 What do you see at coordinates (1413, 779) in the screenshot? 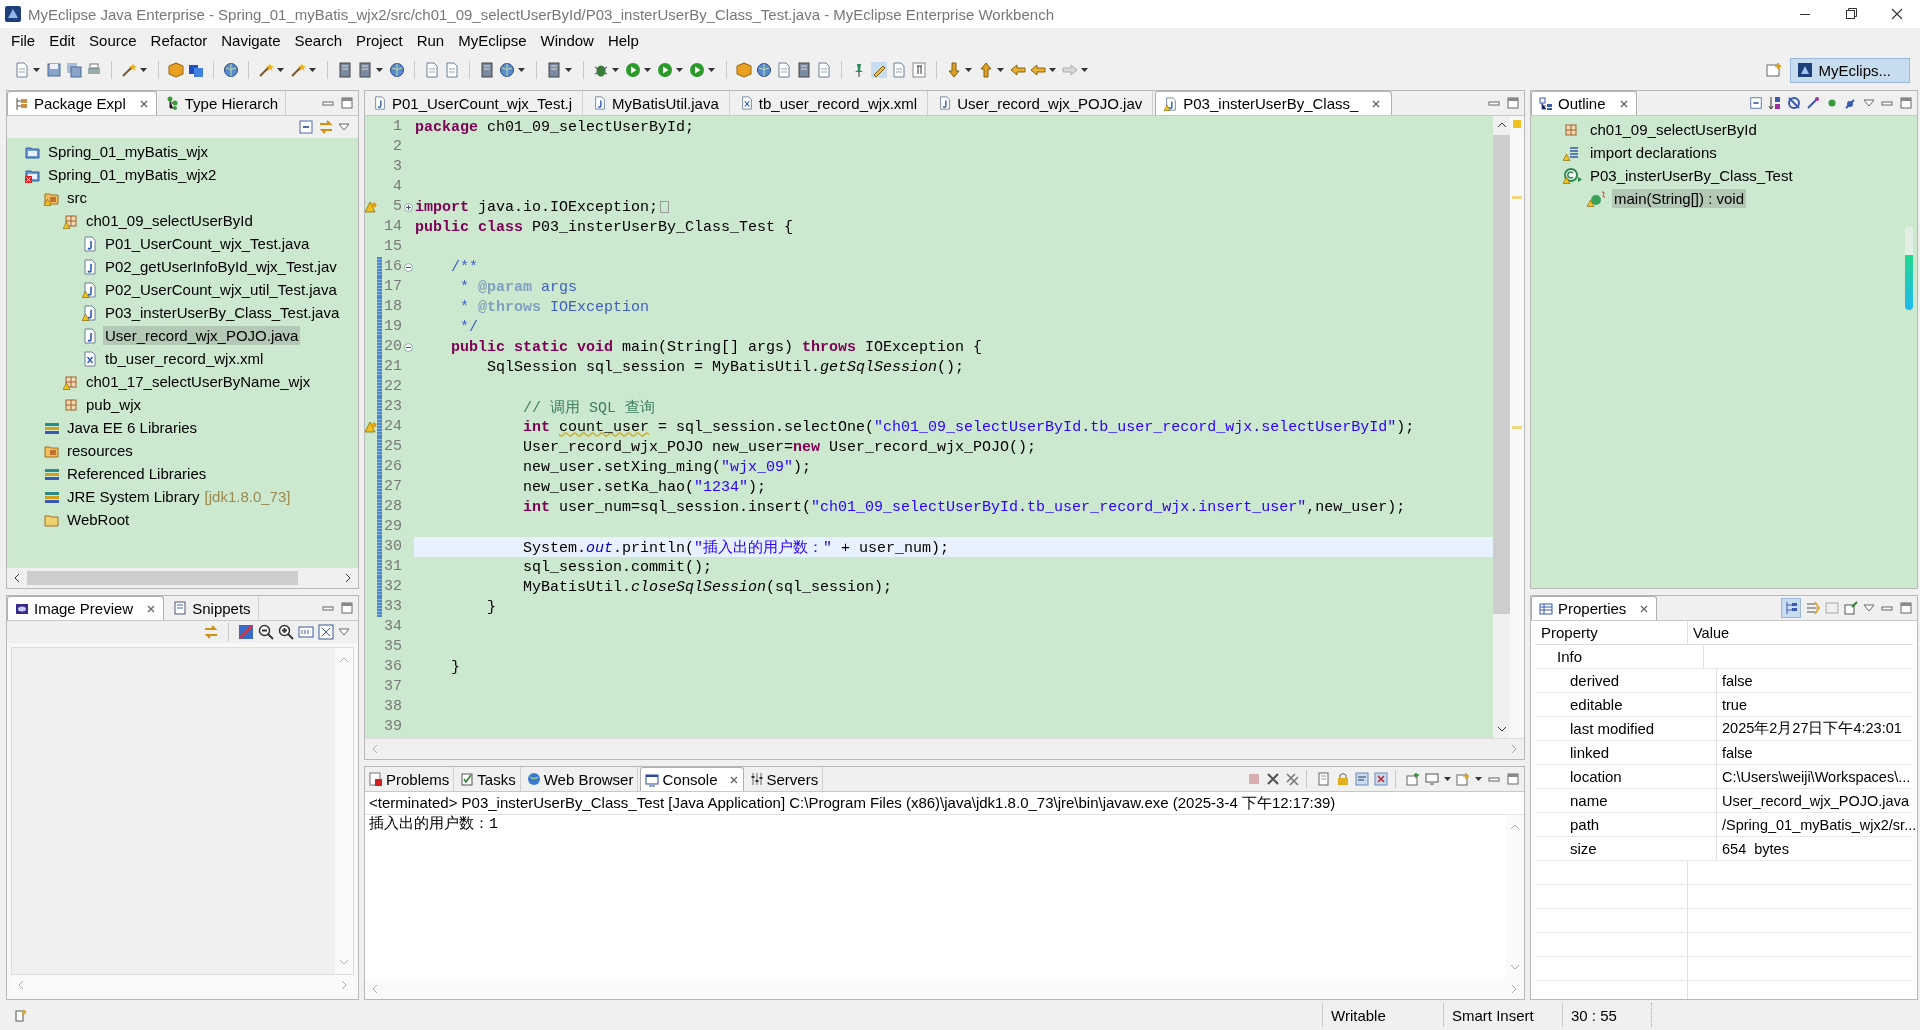
I see `new-window-icon` at bounding box center [1413, 779].